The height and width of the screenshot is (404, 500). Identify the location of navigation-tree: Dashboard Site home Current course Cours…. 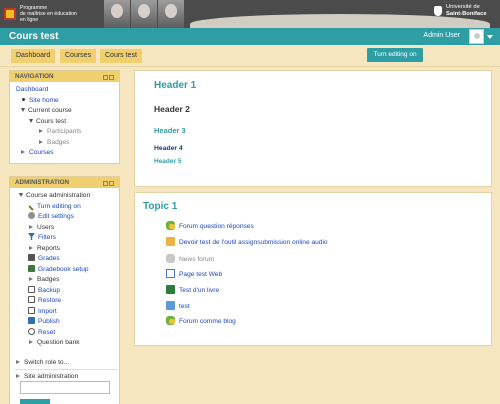
(64, 120).